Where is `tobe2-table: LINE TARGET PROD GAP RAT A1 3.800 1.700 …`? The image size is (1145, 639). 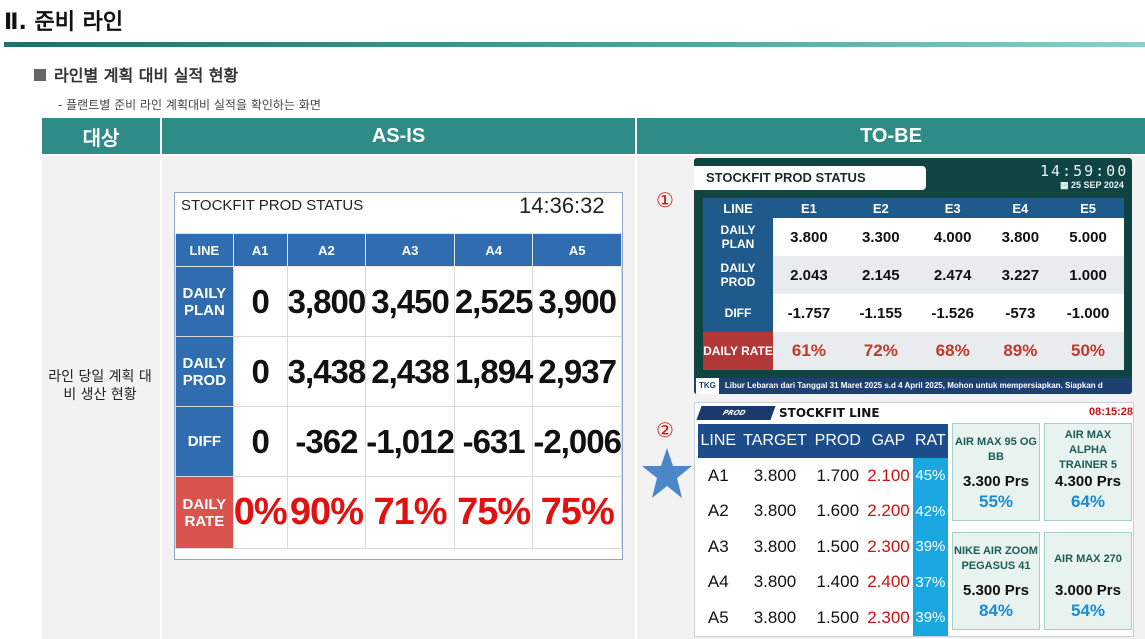
tobe2-table: LINE TARGET PROD GAP RAT A1 3.800 1.700 … is located at coordinates (823, 530).